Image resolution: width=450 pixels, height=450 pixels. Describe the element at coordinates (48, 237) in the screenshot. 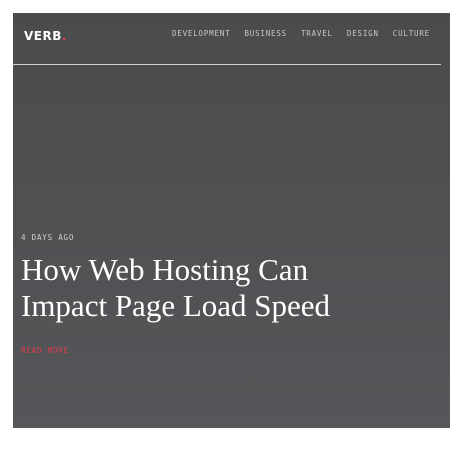

I see `post-timestamp: 4 DAYS AGO` at that location.